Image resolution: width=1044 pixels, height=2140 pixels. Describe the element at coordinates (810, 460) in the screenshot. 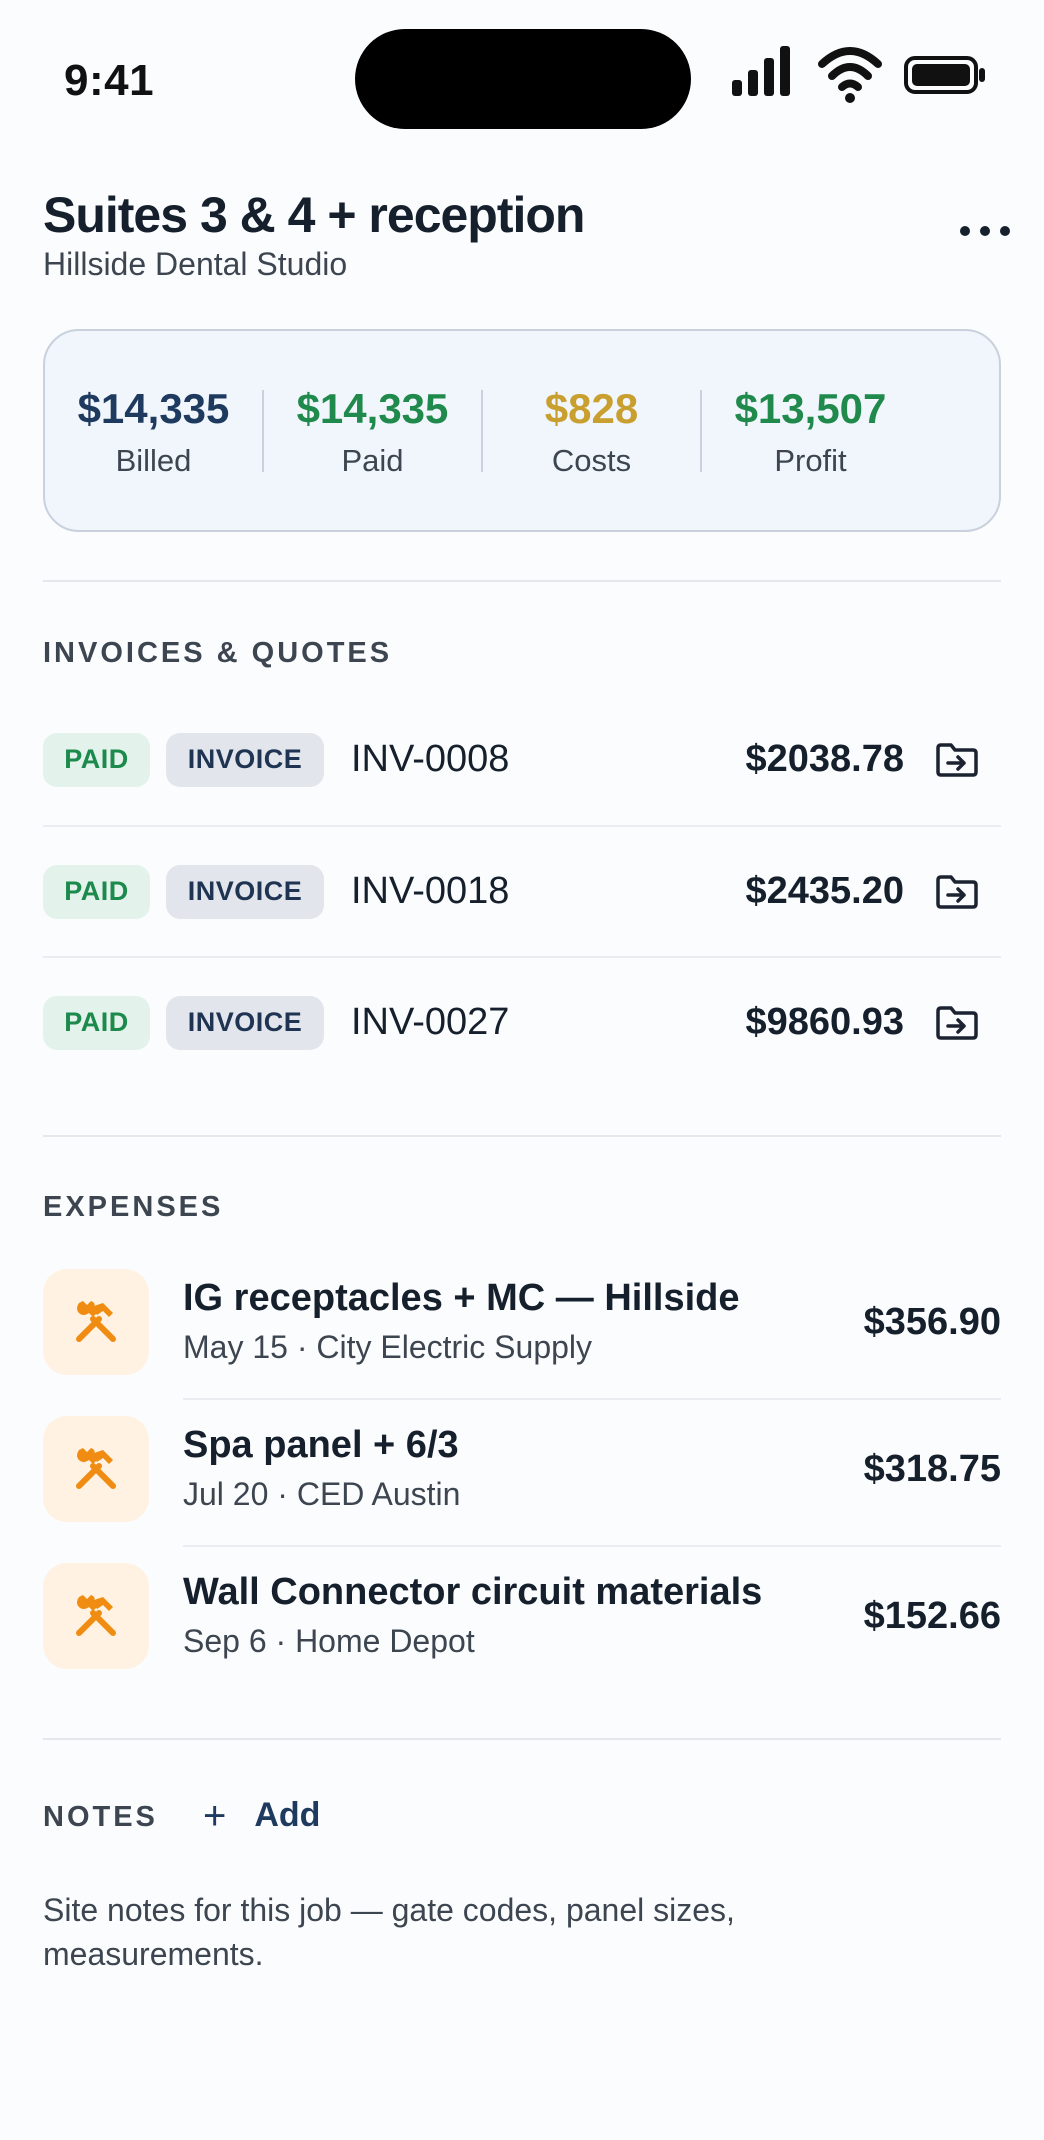

I see `stat-label: Profit` at that location.